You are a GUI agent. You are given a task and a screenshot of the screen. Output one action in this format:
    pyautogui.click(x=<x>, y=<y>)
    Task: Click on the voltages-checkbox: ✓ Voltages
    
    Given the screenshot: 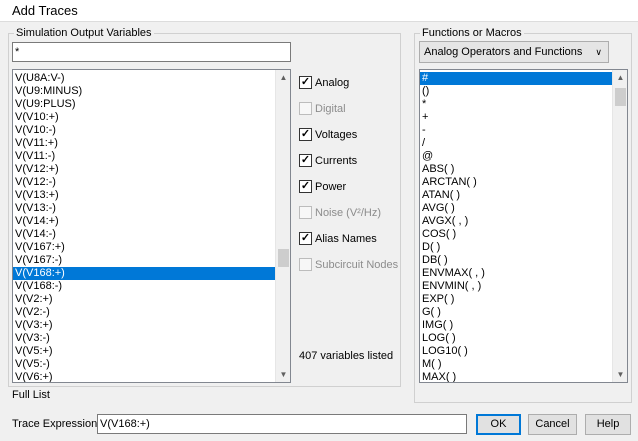 What is the action you would take?
    pyautogui.click(x=351, y=135)
    